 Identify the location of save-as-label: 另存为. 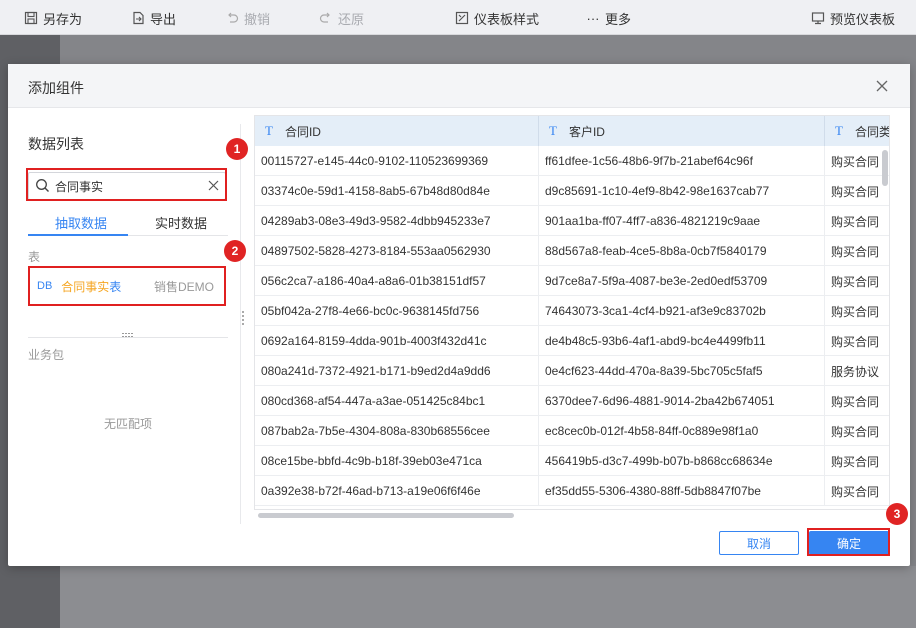
(63, 19).